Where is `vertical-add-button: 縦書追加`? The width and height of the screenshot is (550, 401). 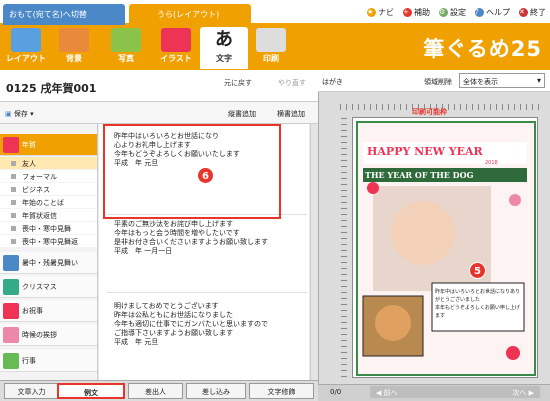 vertical-add-button: 縦書追加 is located at coordinates (242, 114).